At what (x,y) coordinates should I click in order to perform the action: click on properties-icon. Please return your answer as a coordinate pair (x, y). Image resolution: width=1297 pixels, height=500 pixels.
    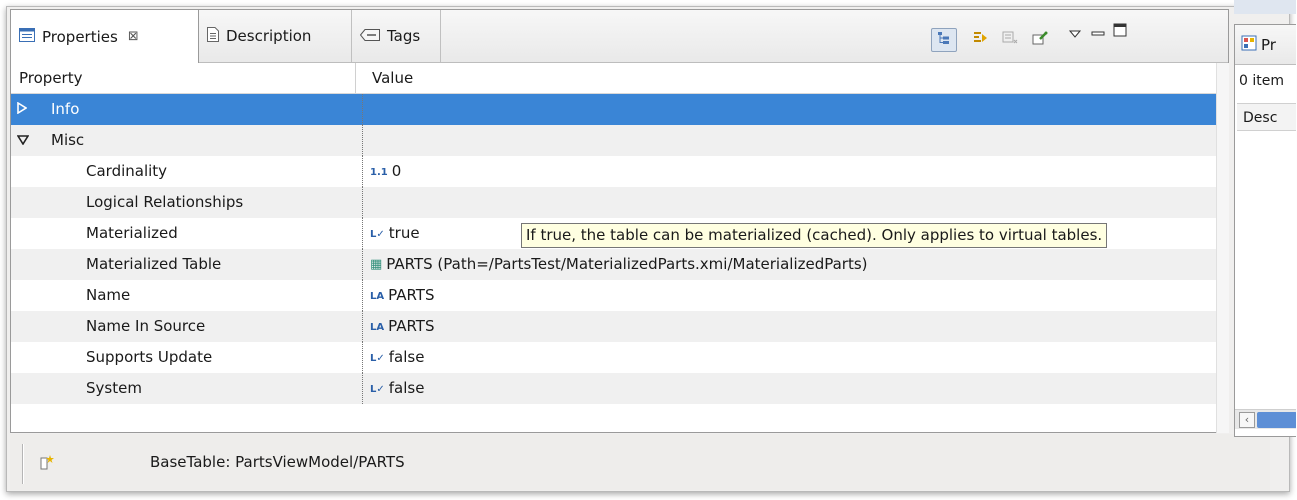
    Looking at the image, I should click on (27, 36).